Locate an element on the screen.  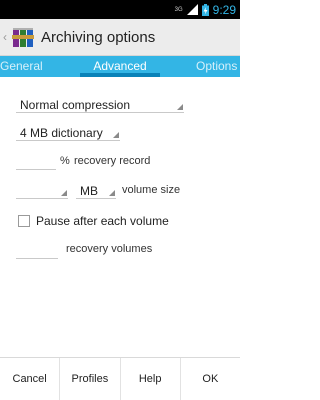
status-icons: 3G 9:29 is located at coordinates (205, 9).